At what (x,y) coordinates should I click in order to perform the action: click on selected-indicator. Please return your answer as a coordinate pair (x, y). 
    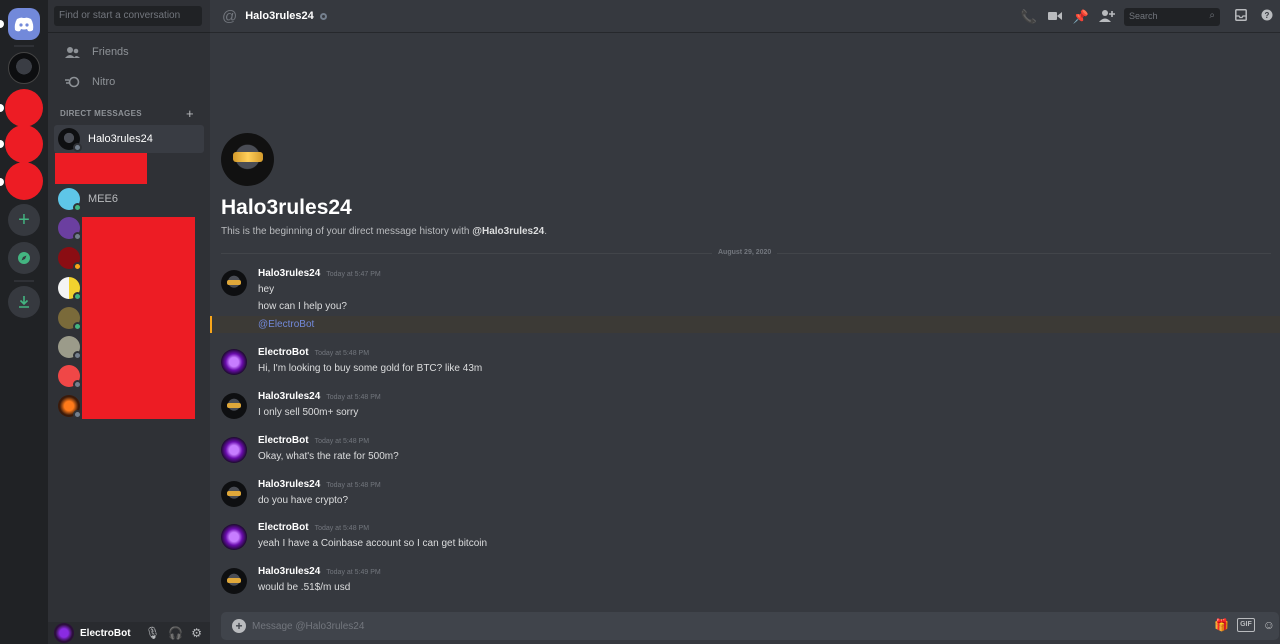
    Looking at the image, I should click on (2, 24).